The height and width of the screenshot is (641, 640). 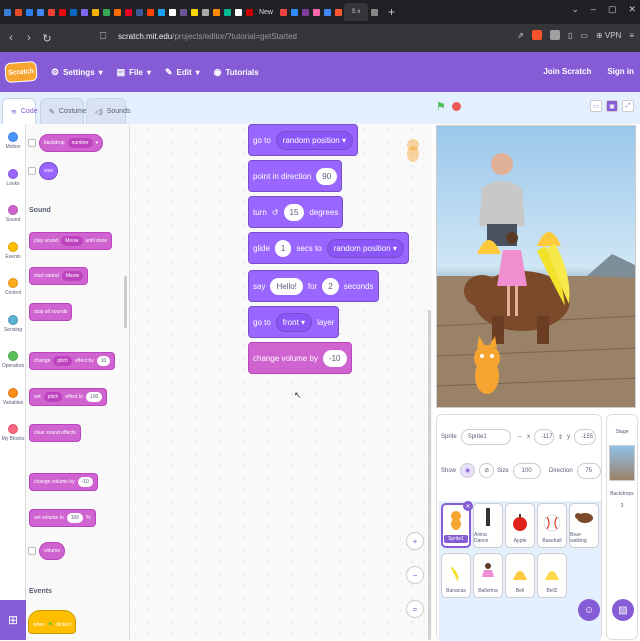 I want to click on fullscreen-button: ⤢, so click(x=628, y=106).